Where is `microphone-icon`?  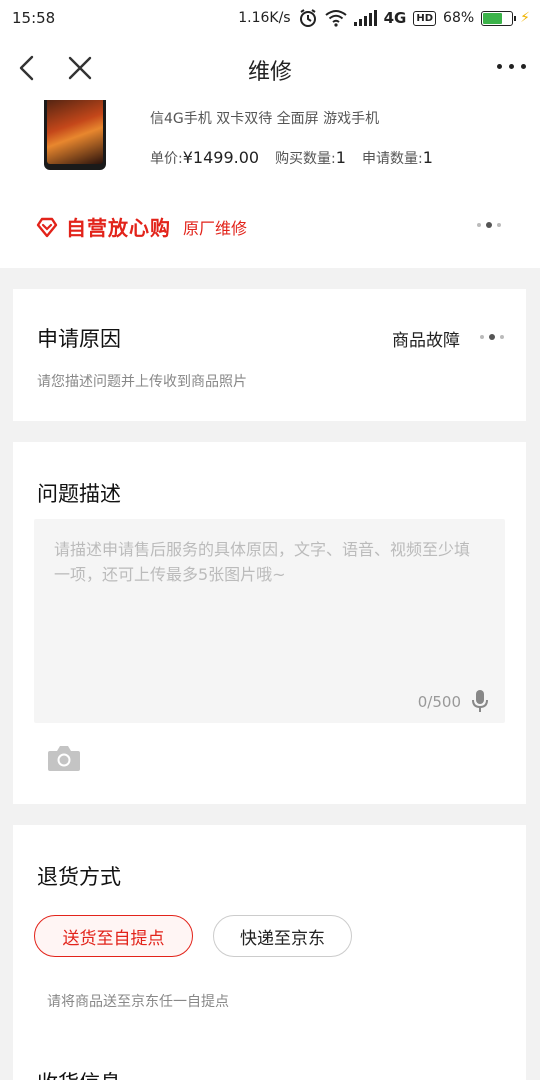 microphone-icon is located at coordinates (480, 701).